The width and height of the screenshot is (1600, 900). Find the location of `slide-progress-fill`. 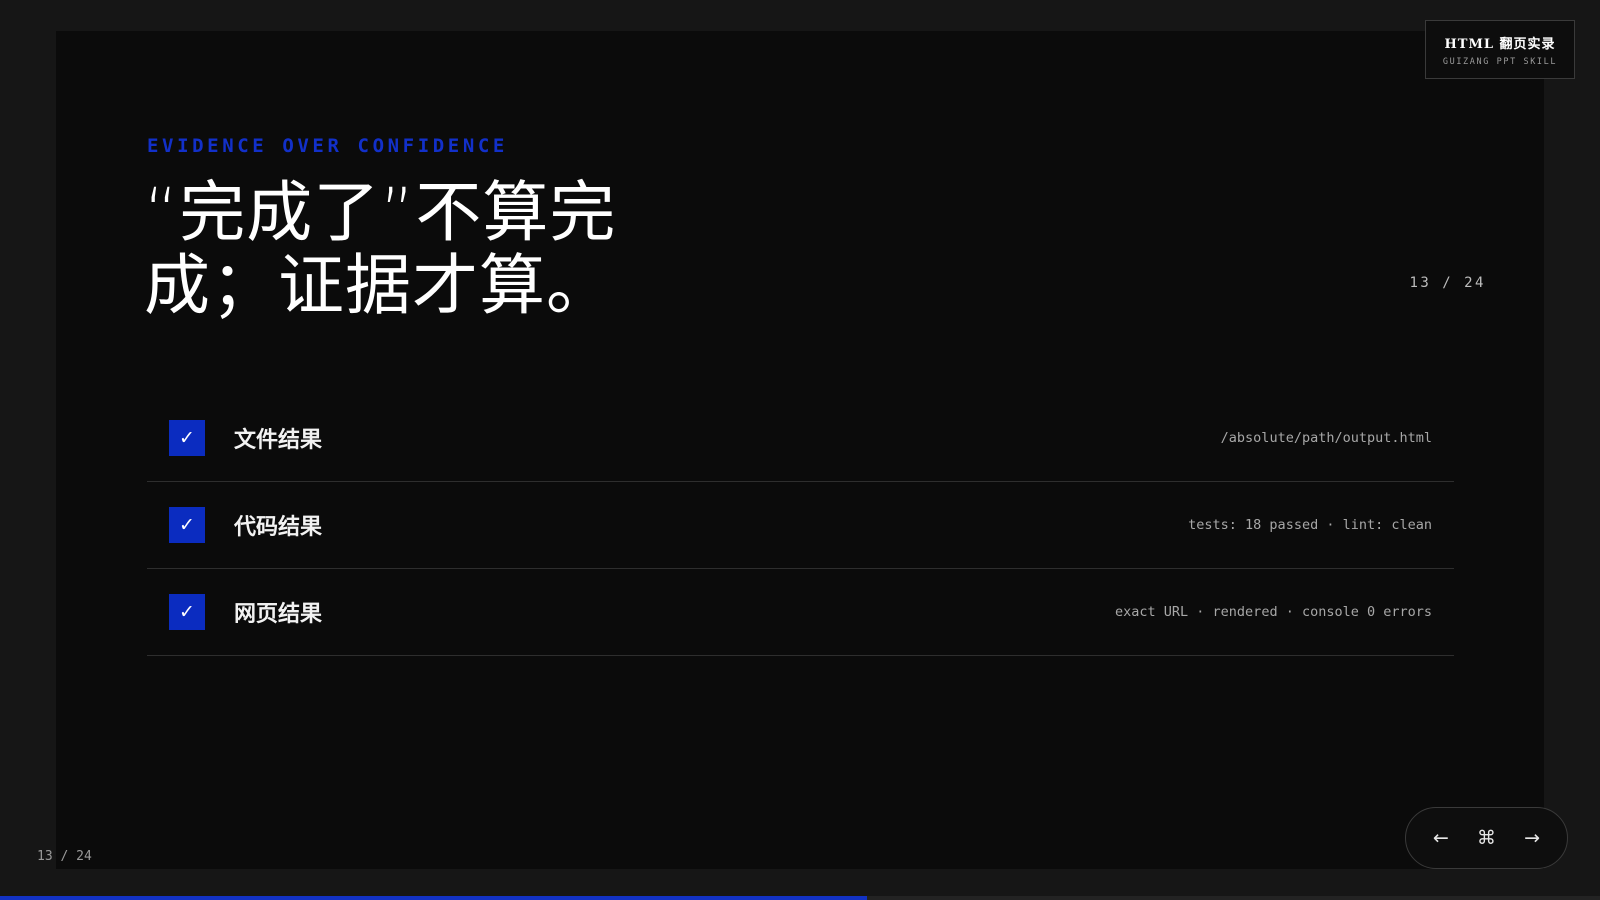

slide-progress-fill is located at coordinates (433, 898).